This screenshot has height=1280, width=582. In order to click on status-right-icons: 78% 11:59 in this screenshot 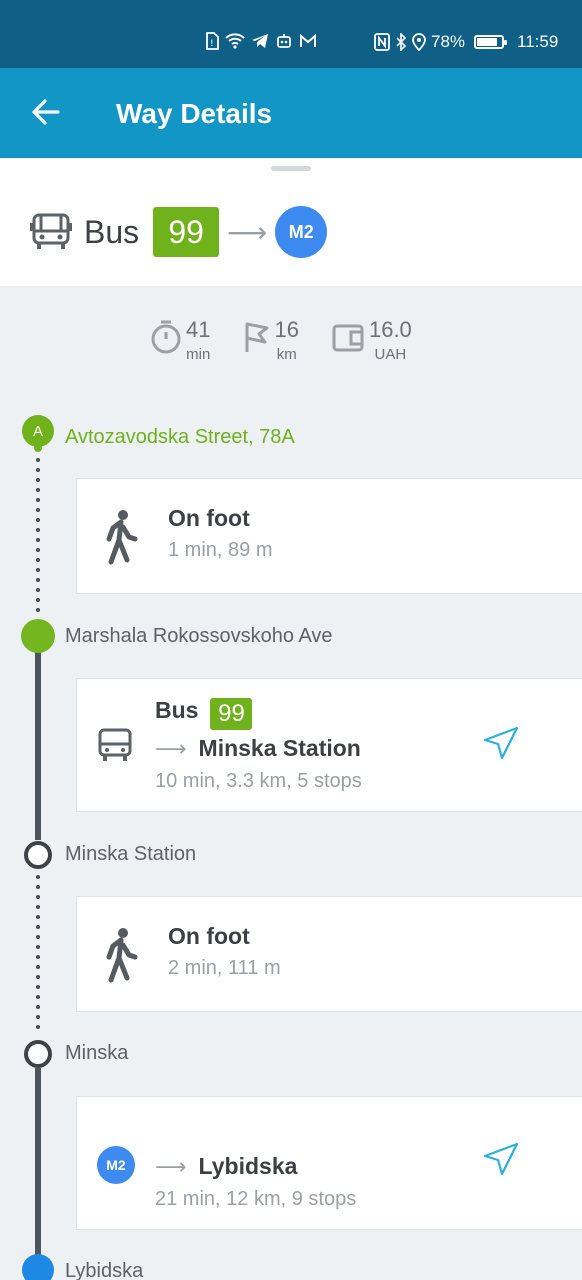, I will do `click(466, 42)`.